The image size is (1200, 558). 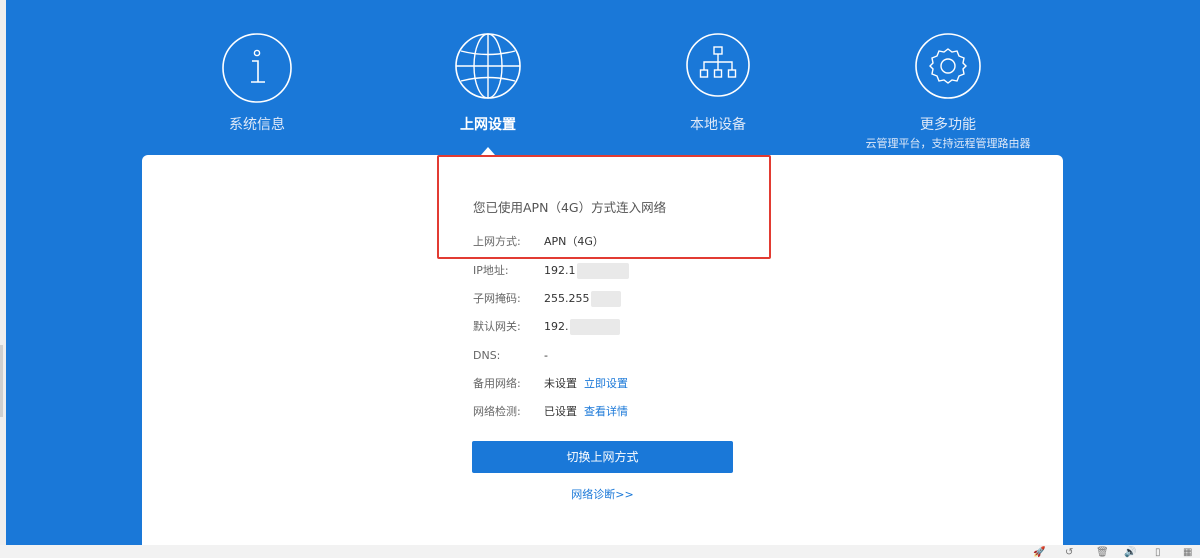 I want to click on row-value: APN（4G）, so click(x=574, y=241).